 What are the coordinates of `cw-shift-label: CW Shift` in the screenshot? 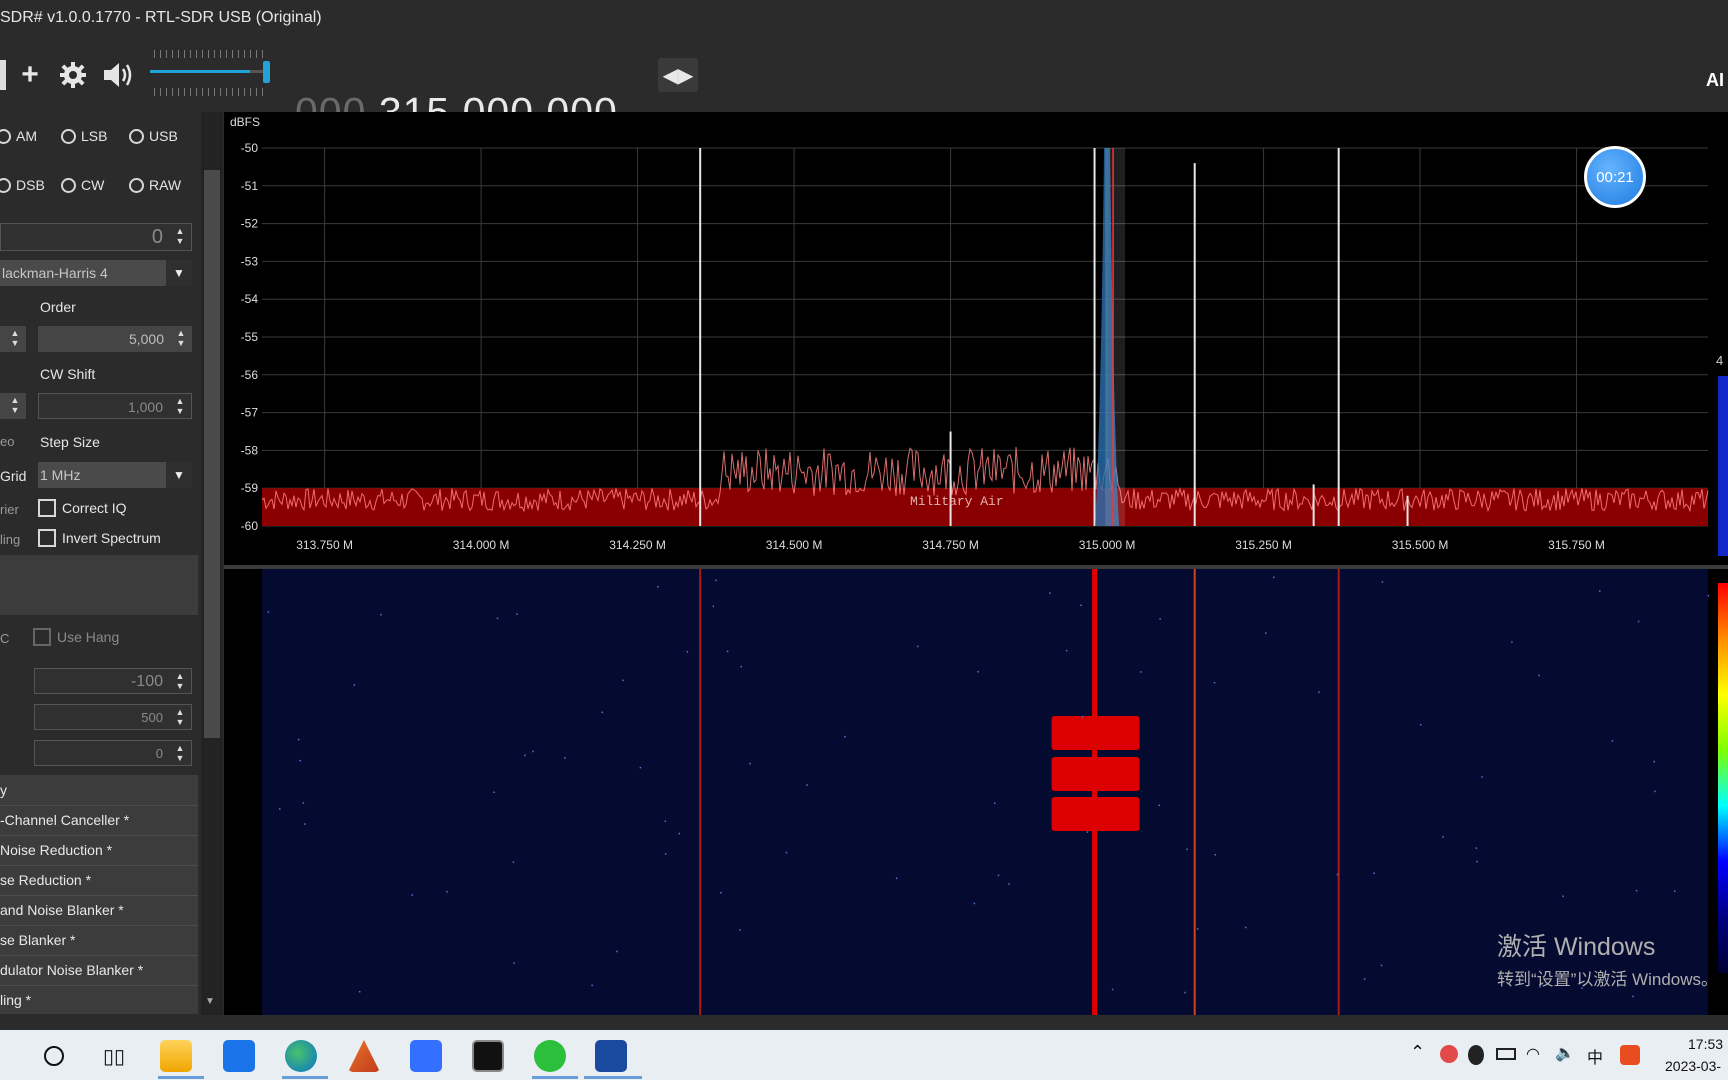 It's located at (68, 374).